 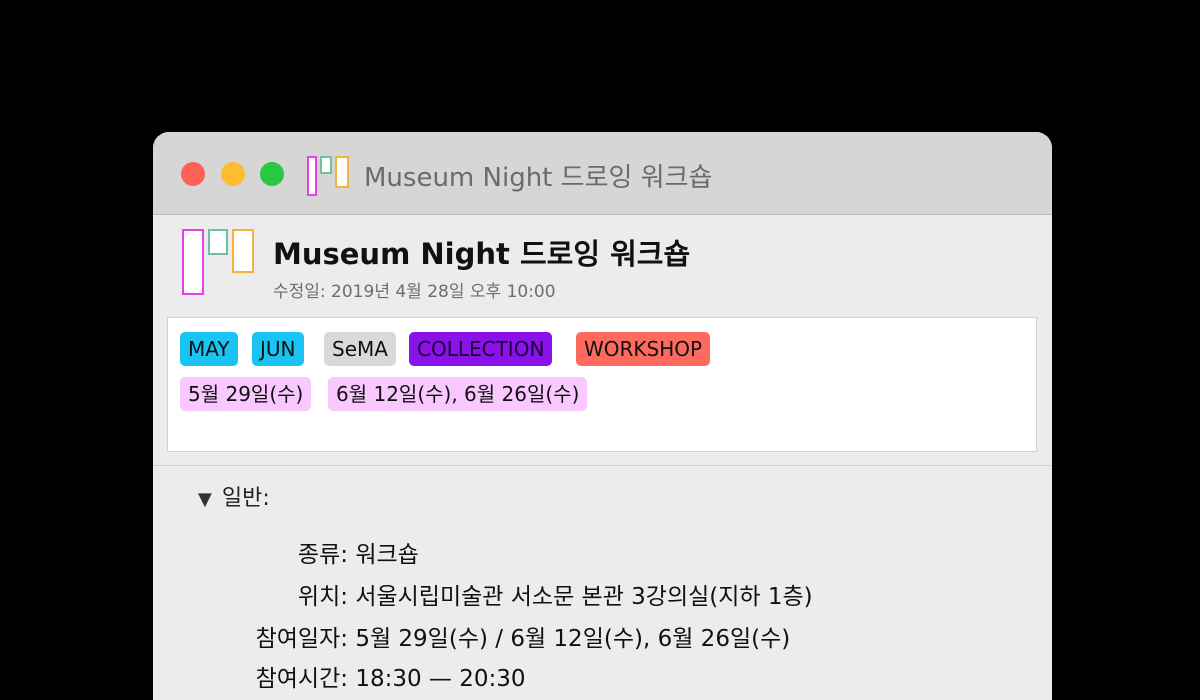 I want to click on property-value: 워크숍, so click(x=387, y=555).